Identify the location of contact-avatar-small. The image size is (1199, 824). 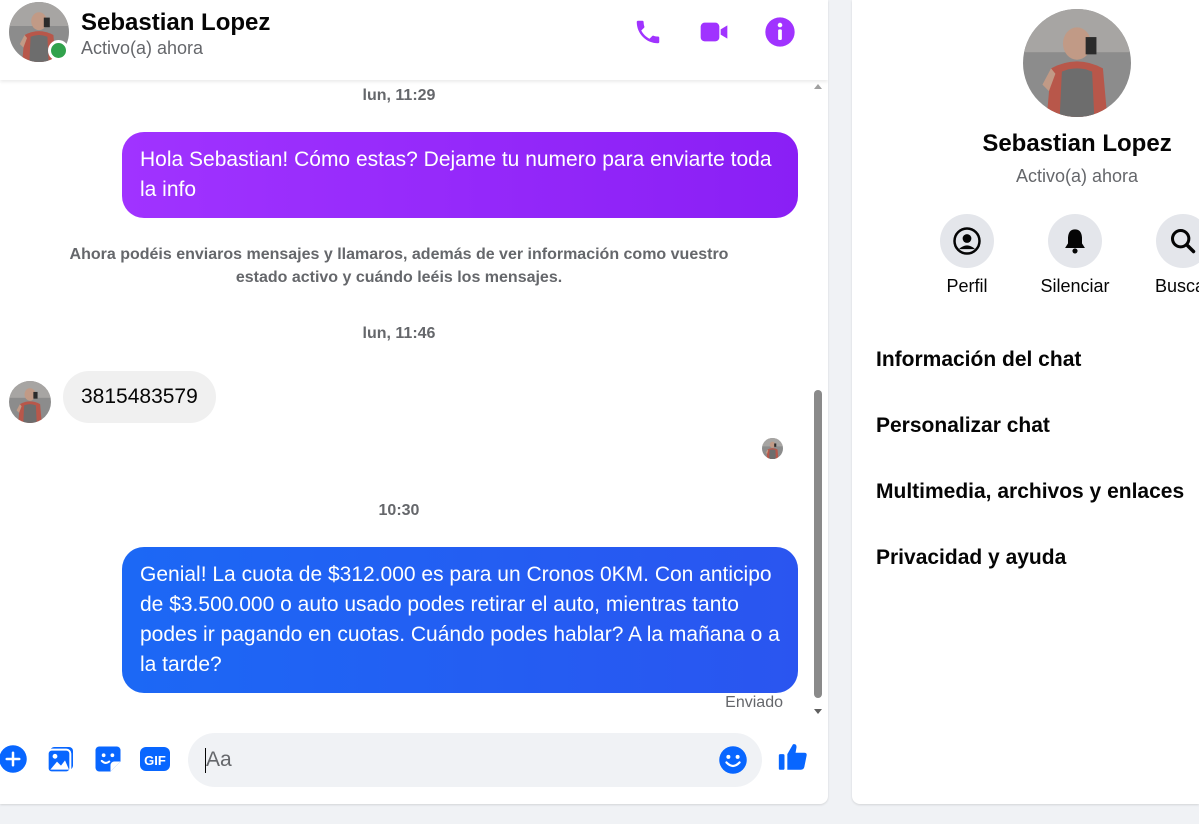
(30, 402).